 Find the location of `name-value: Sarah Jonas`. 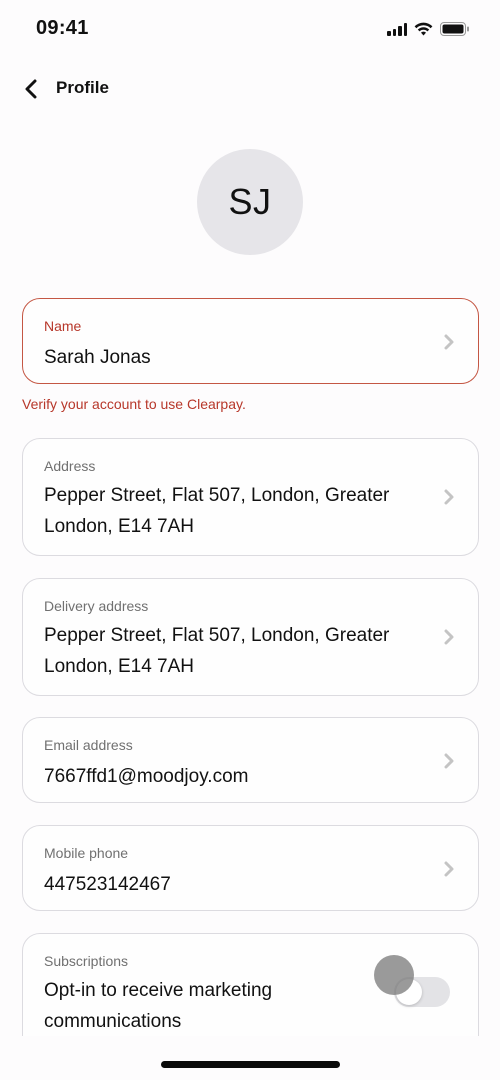

name-value: Sarah Jonas is located at coordinates (97, 357).